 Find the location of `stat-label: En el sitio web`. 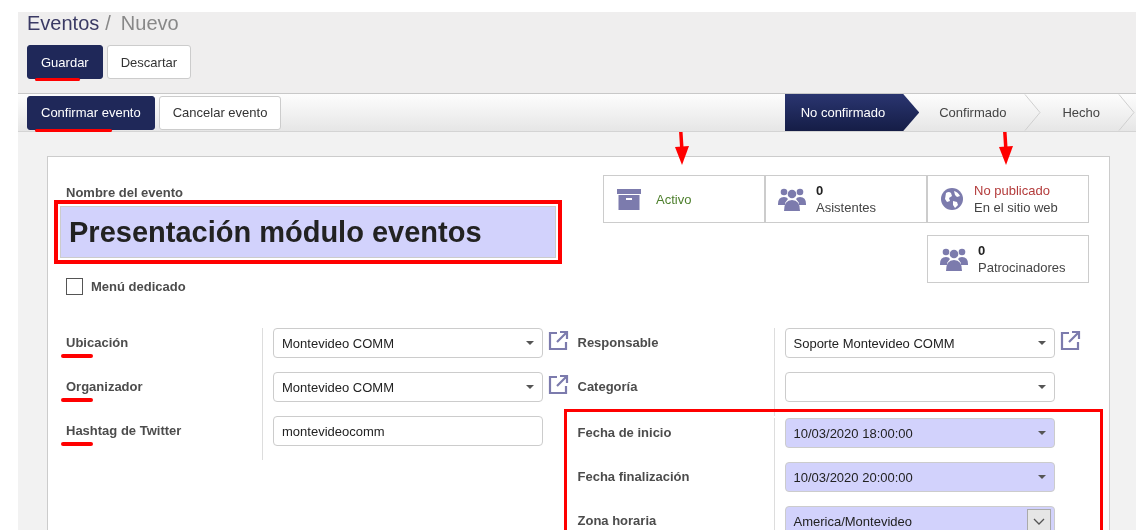

stat-label: En el sitio web is located at coordinates (1016, 207).